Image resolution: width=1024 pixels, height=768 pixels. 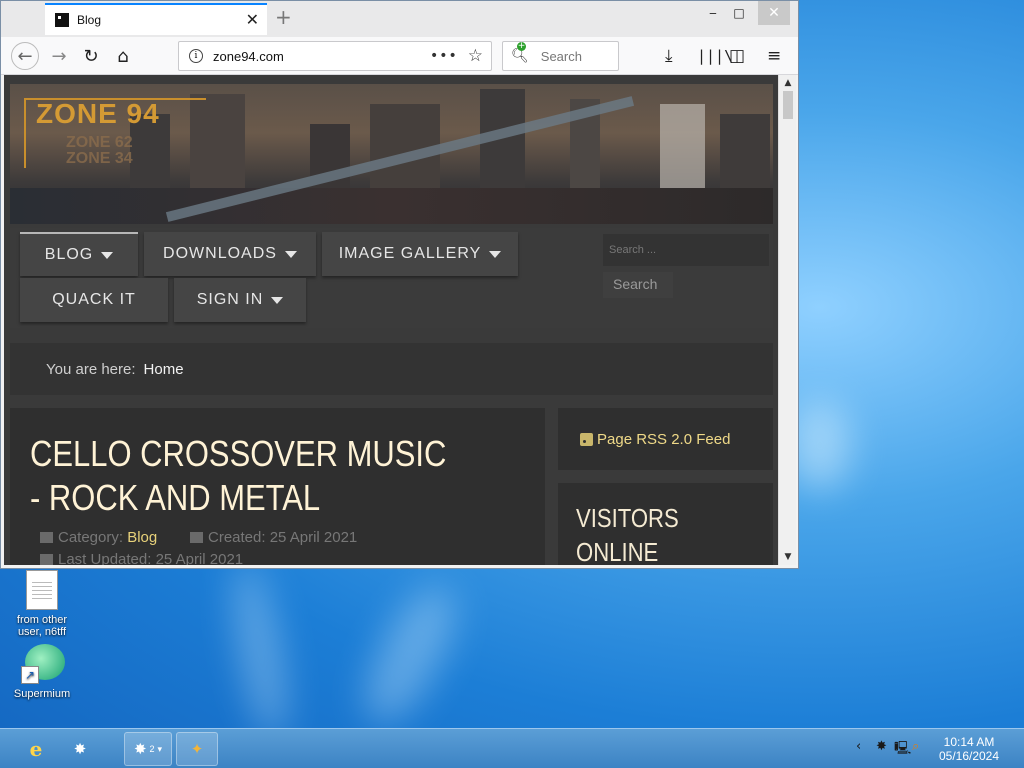 I want to click on visitors-title: VISITORS ONLINE, so click(x=627, y=534).